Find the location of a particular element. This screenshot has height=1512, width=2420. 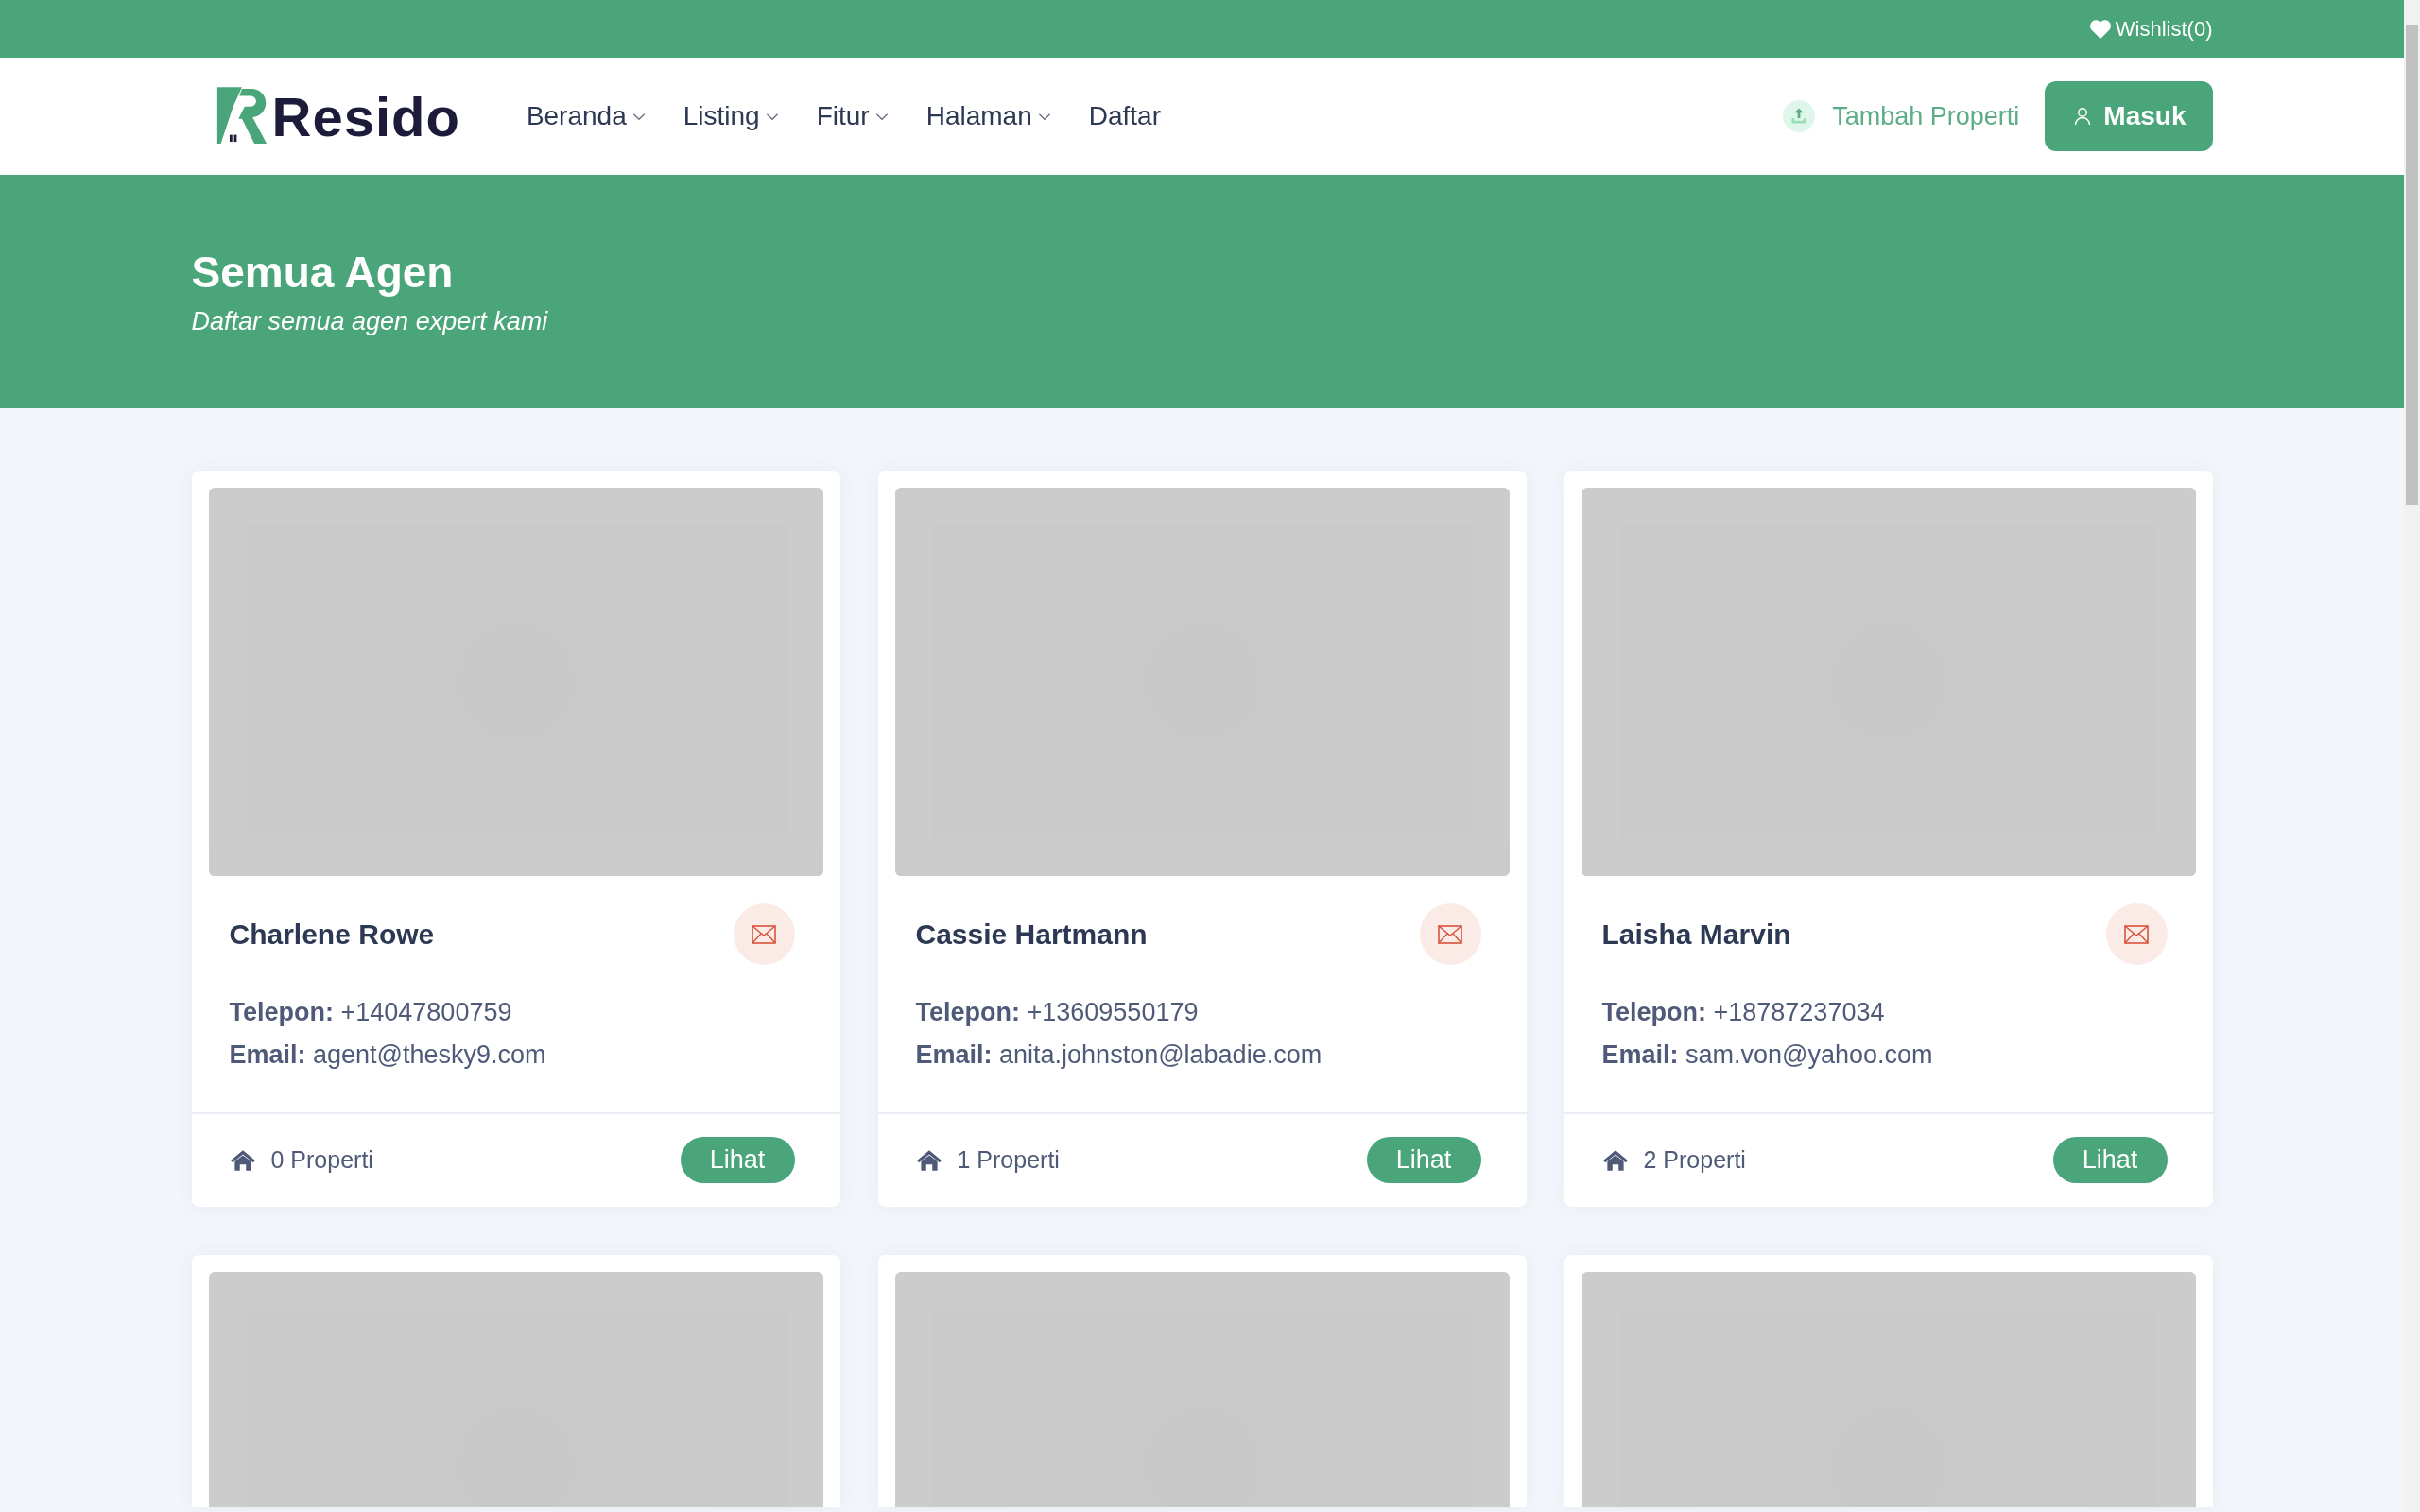

agent-phone: Telepon: +18787237034 is located at coordinates (1744, 1012).